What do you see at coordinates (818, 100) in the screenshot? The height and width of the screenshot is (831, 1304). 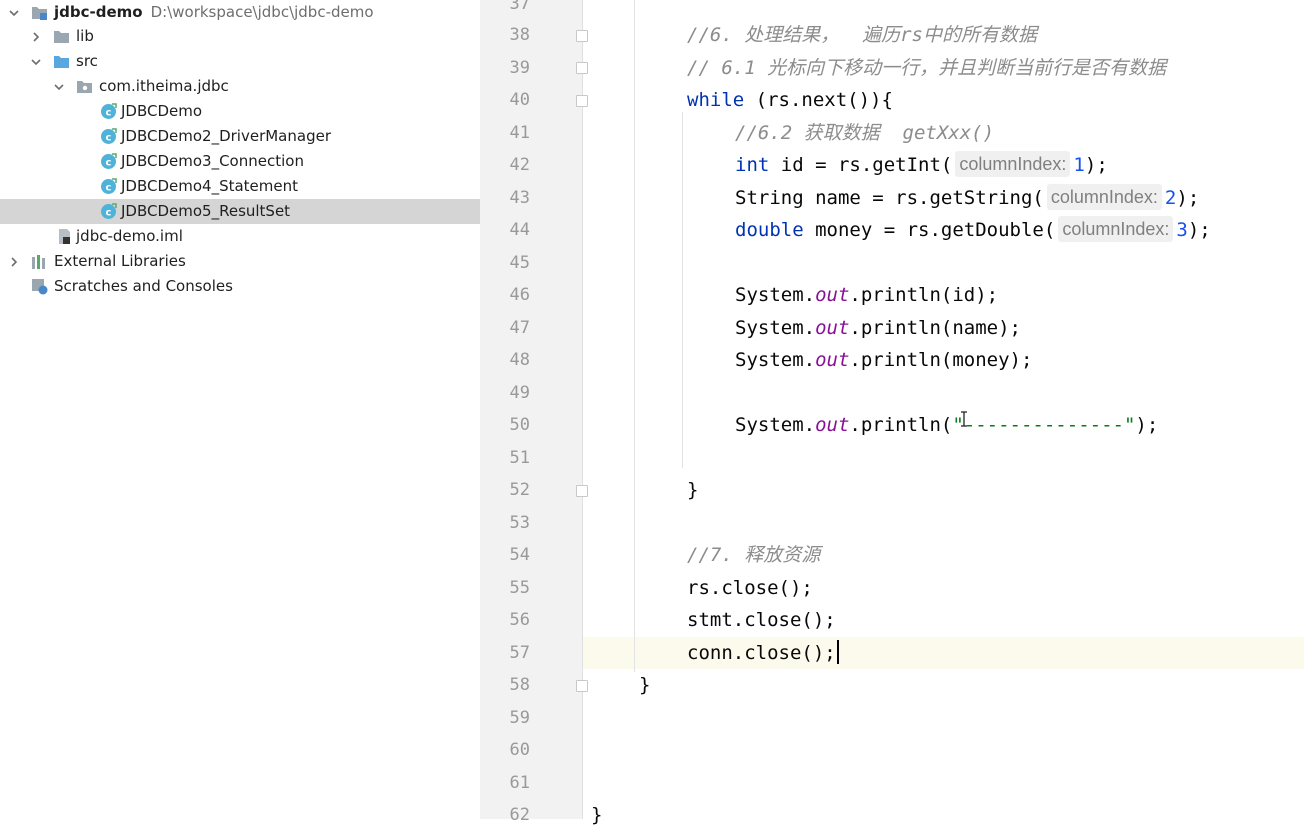 I see `code-text: (rs.next()){` at bounding box center [818, 100].